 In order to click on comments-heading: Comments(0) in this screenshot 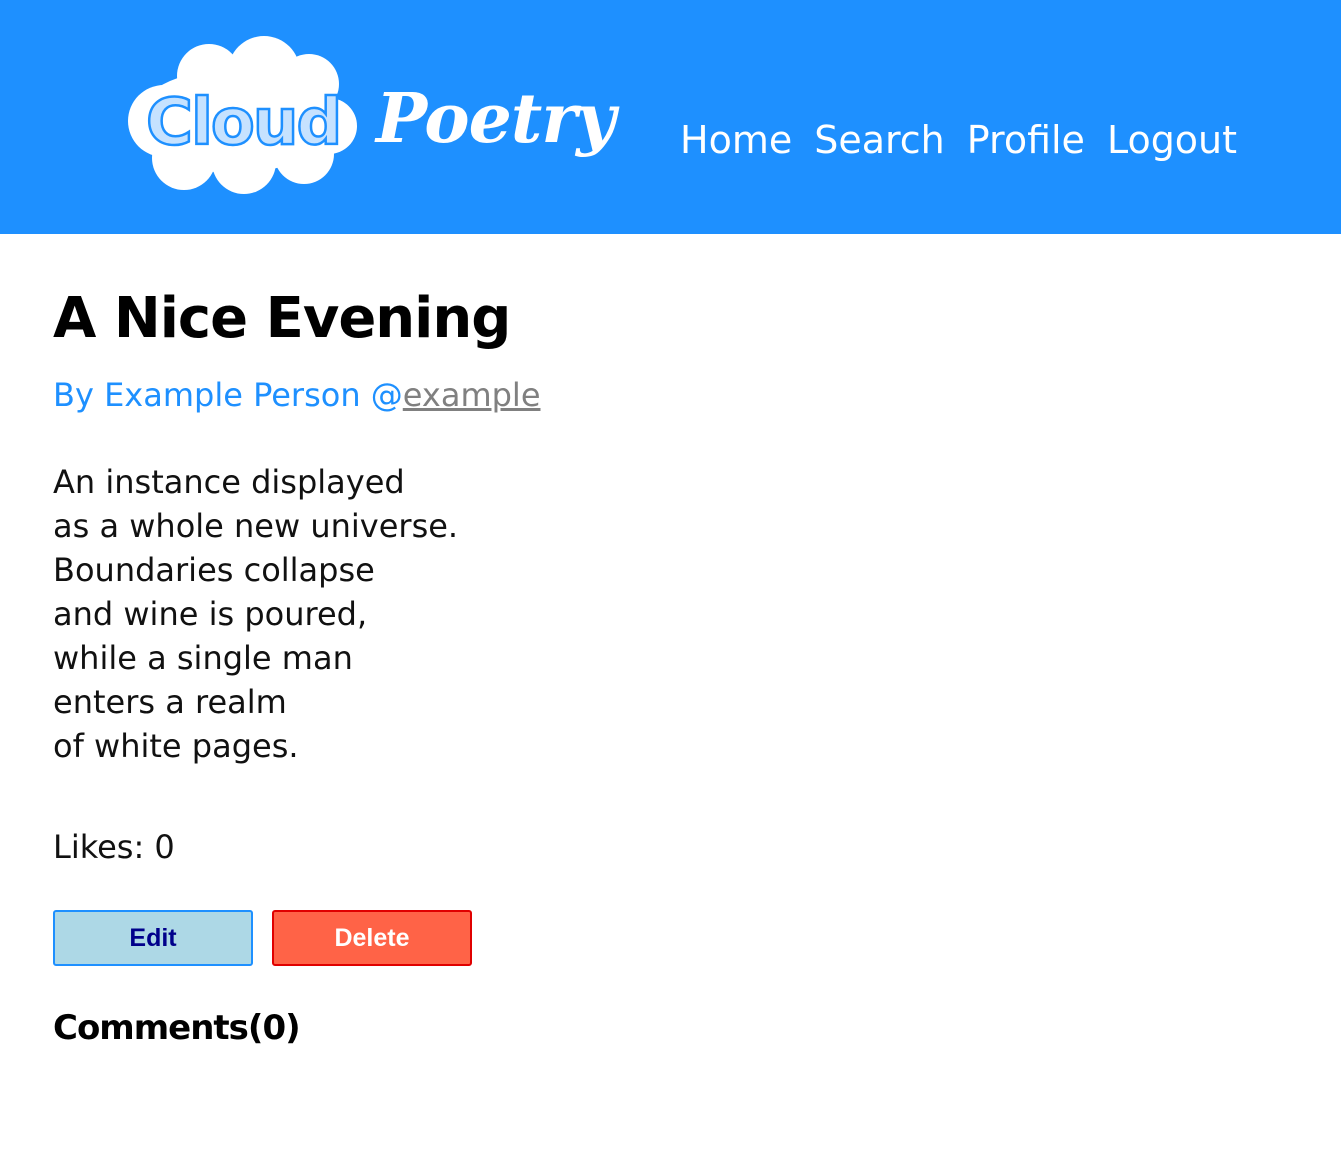, I will do `click(177, 1028)`.